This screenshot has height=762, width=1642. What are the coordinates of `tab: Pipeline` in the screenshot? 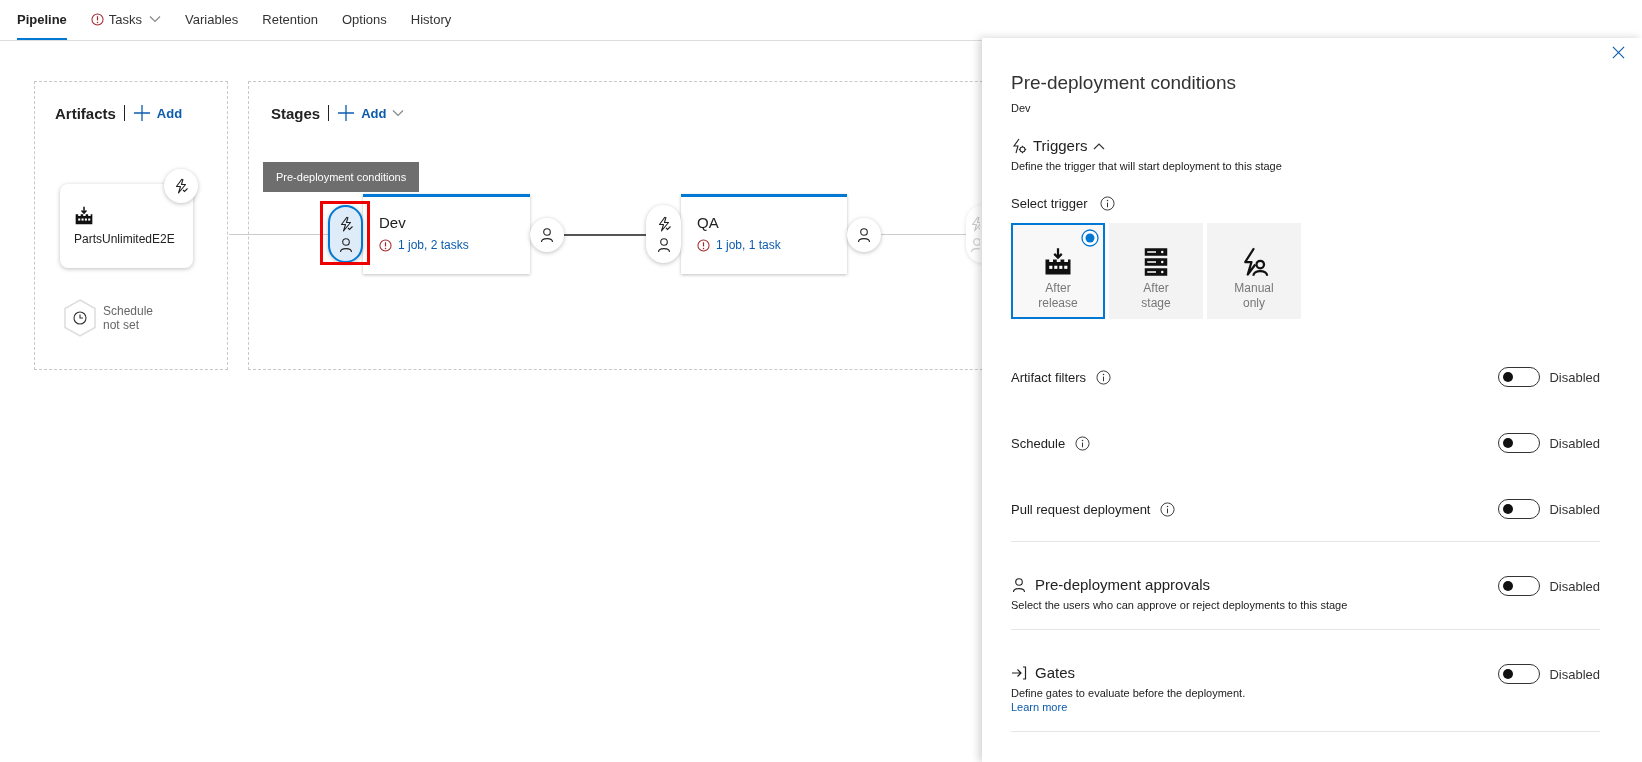 It's located at (42, 20).